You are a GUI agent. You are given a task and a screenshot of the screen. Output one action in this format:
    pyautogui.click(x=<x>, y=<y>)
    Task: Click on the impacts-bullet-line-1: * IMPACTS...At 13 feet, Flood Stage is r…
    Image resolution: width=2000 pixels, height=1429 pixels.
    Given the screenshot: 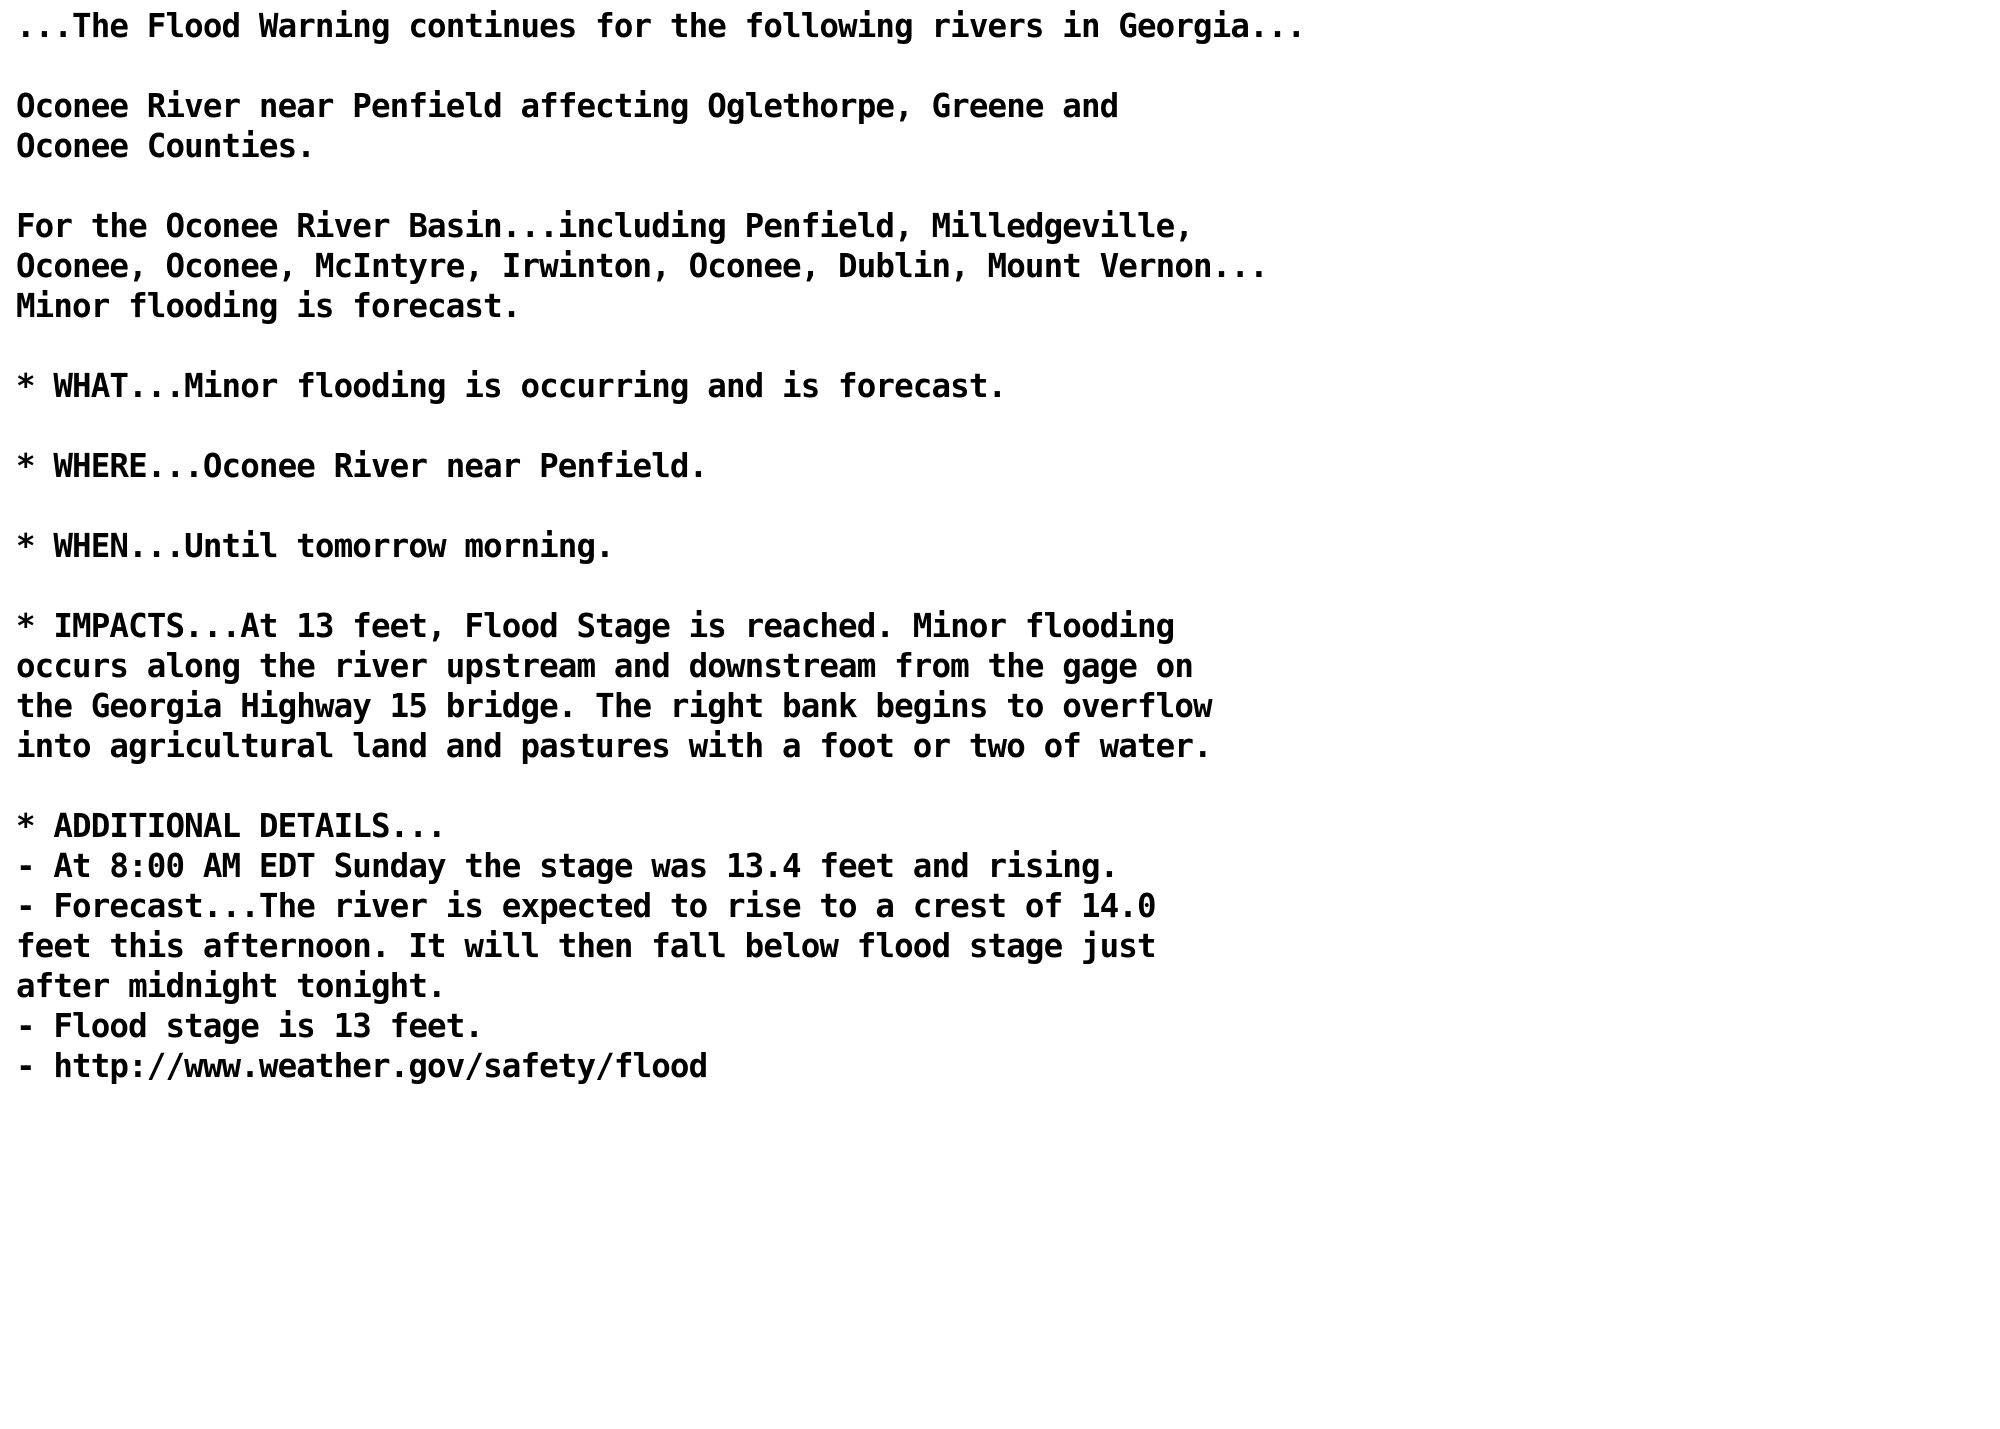 What is the action you would take?
    pyautogui.click(x=595, y=625)
    